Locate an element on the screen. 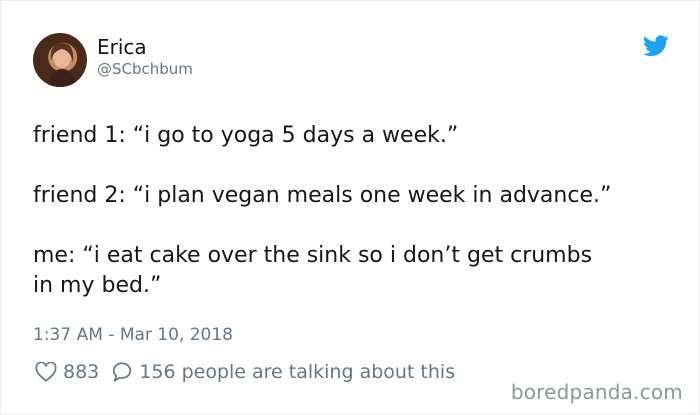 The width and height of the screenshot is (700, 415). avatar is located at coordinates (60, 60).